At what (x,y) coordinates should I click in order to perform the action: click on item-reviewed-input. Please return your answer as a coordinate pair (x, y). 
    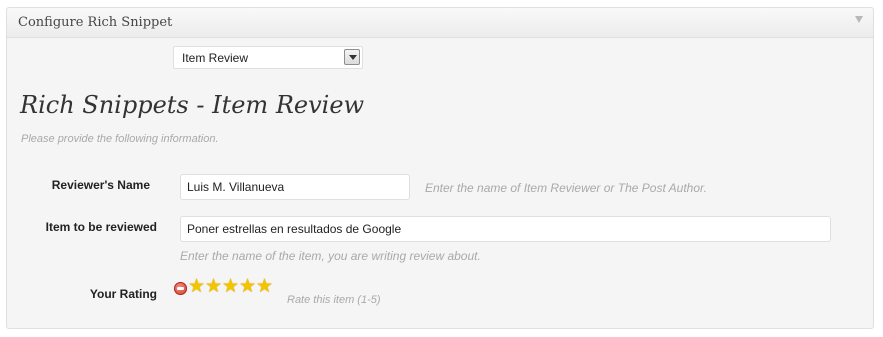
    Looking at the image, I should click on (505, 229).